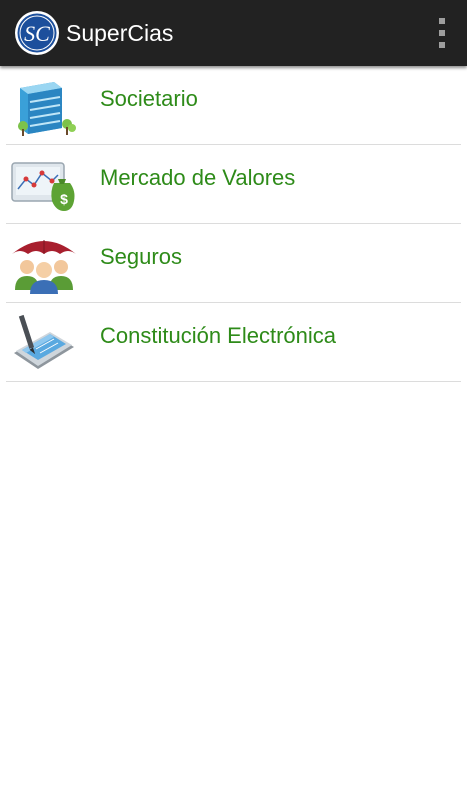 Image resolution: width=467 pixels, height=800 pixels. I want to click on menu-item-societario: Societario, so click(233, 105).